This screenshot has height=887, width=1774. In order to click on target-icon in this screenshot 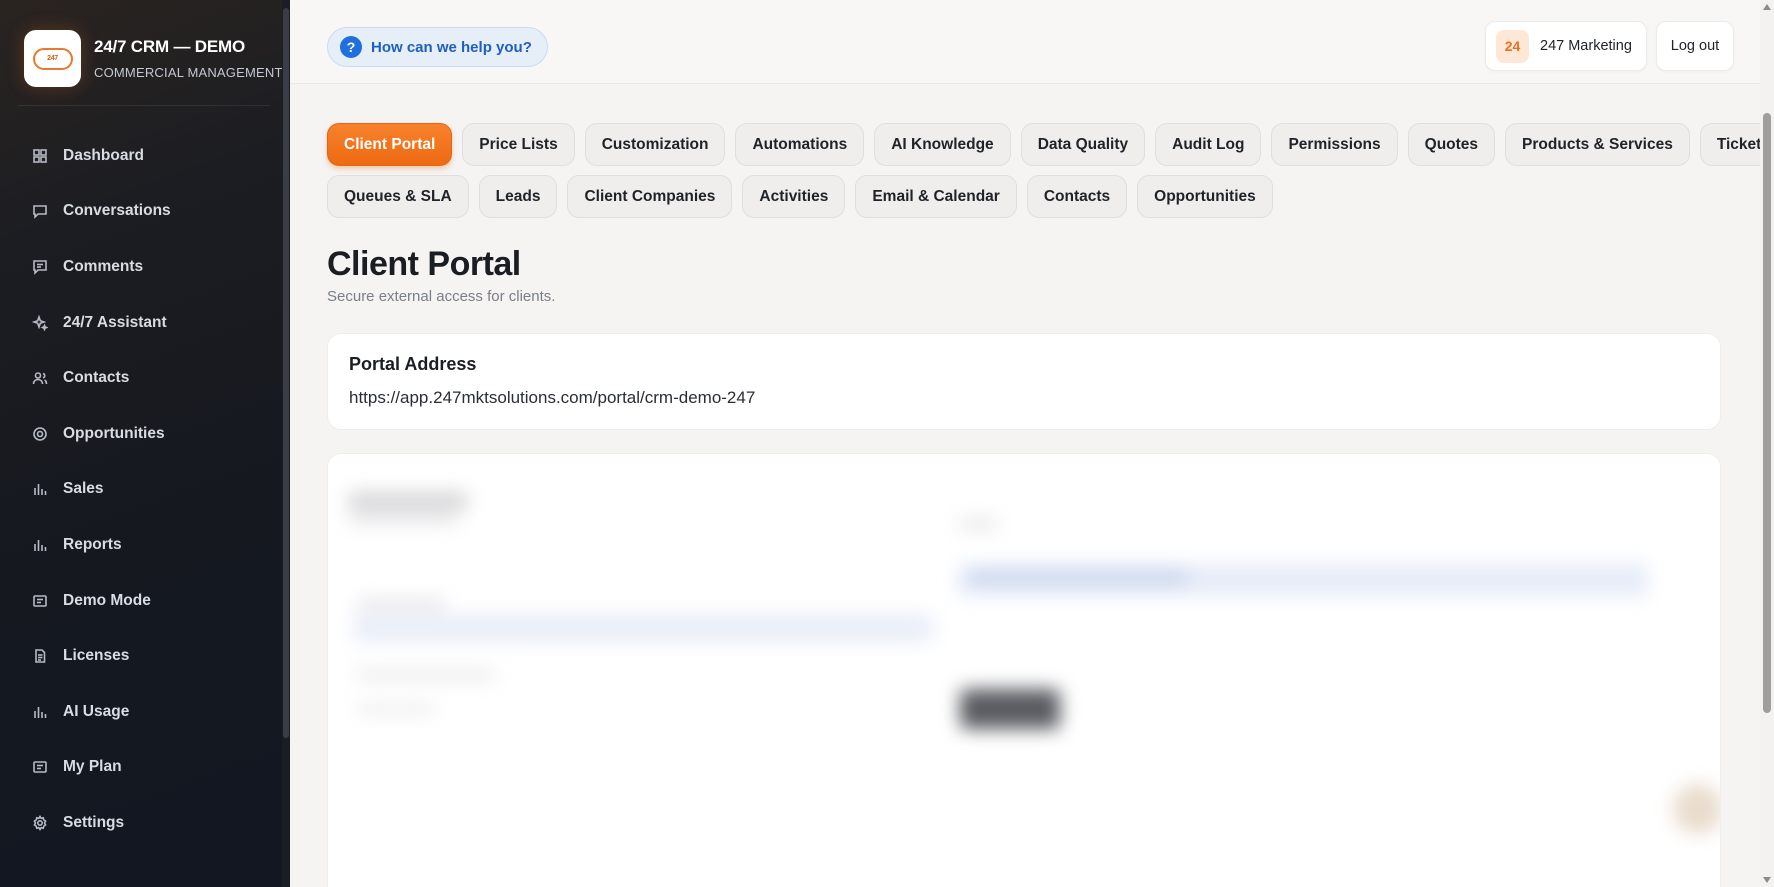, I will do `click(40, 434)`.